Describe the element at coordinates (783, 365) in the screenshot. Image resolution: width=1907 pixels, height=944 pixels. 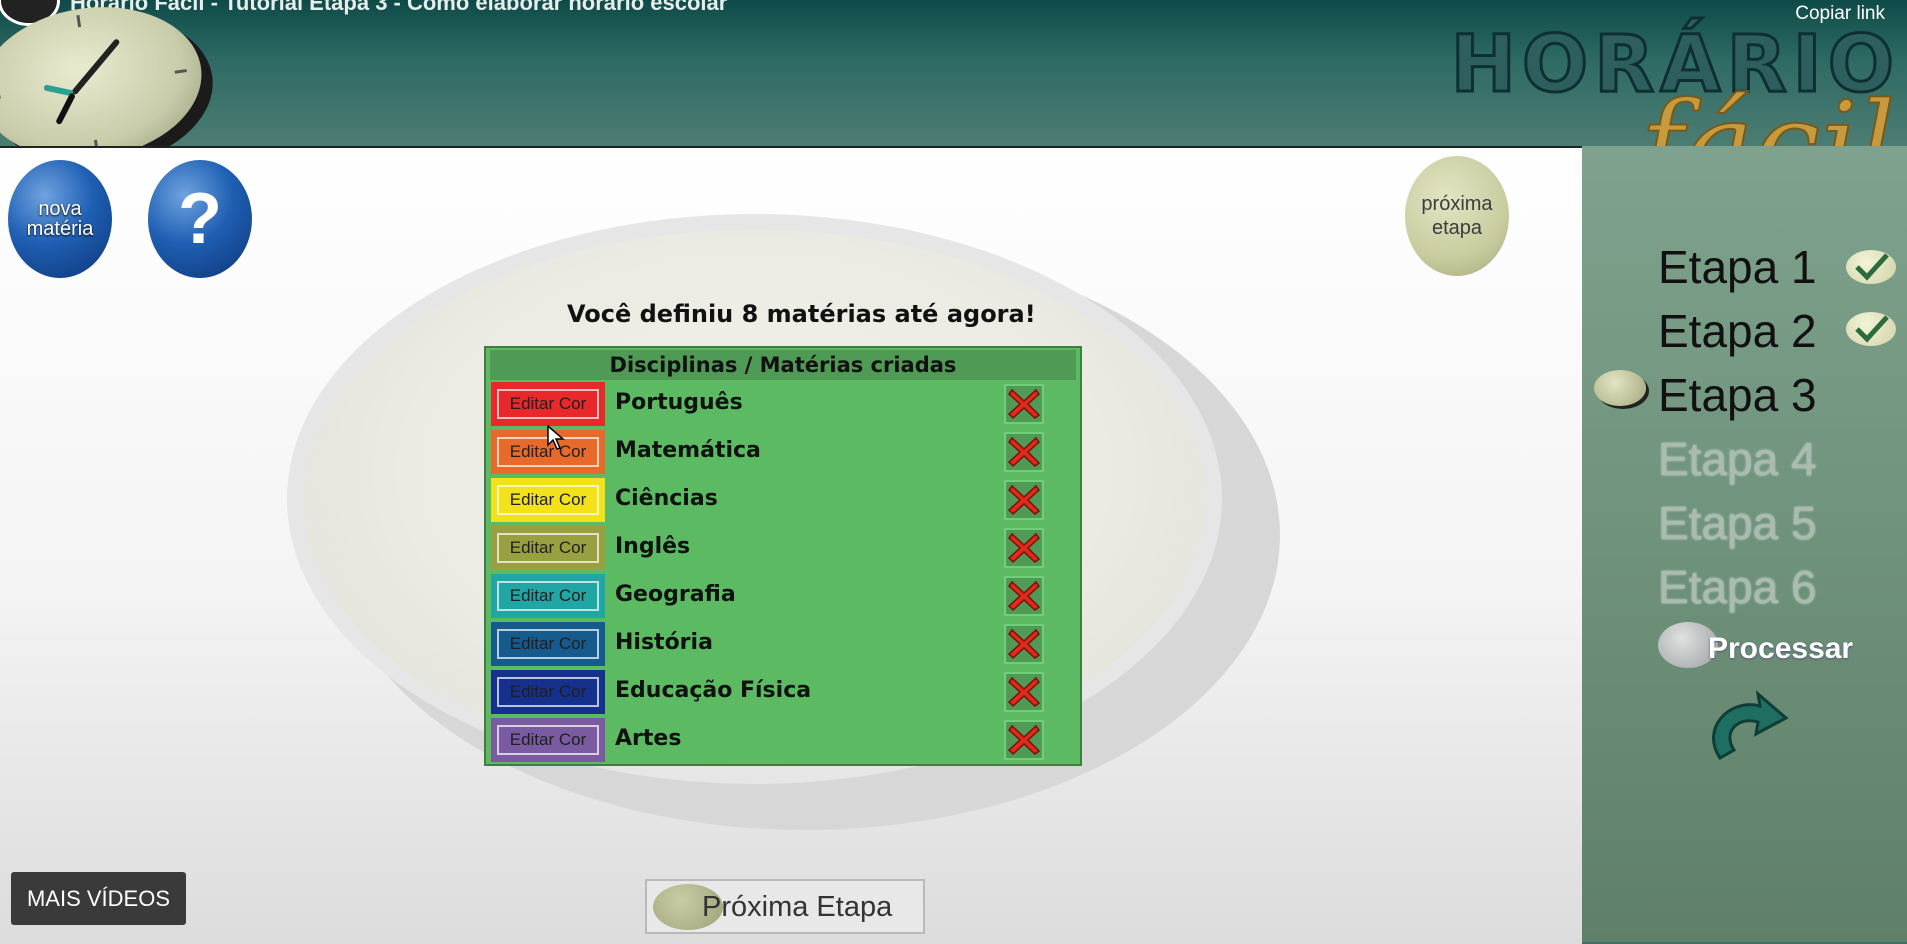
I see `panel-header: Disciplinas / Matérias criadas` at that location.